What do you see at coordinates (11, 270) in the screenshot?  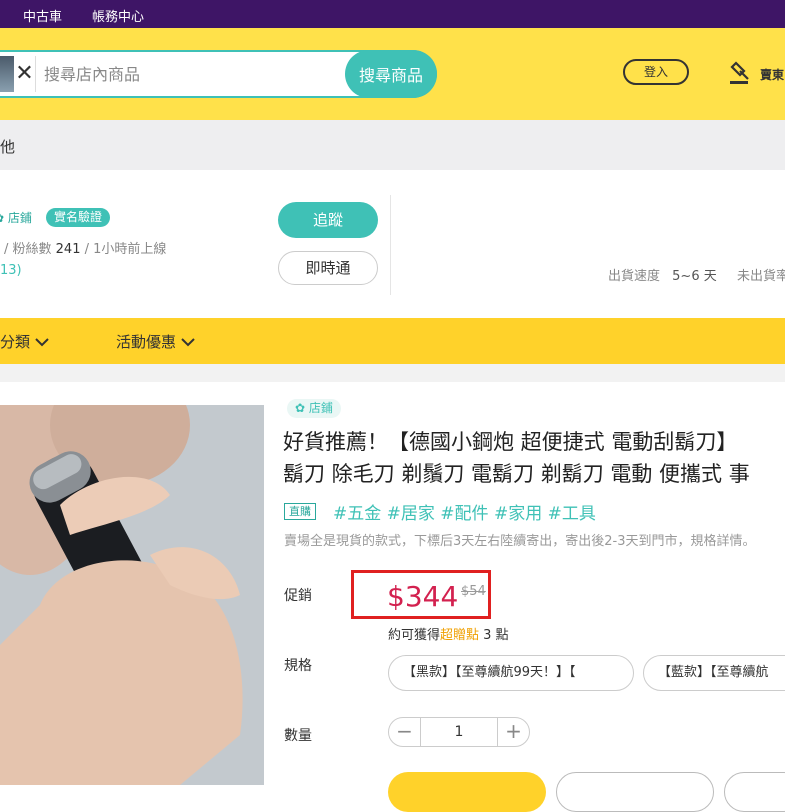 I see `rating-count: 13)` at bounding box center [11, 270].